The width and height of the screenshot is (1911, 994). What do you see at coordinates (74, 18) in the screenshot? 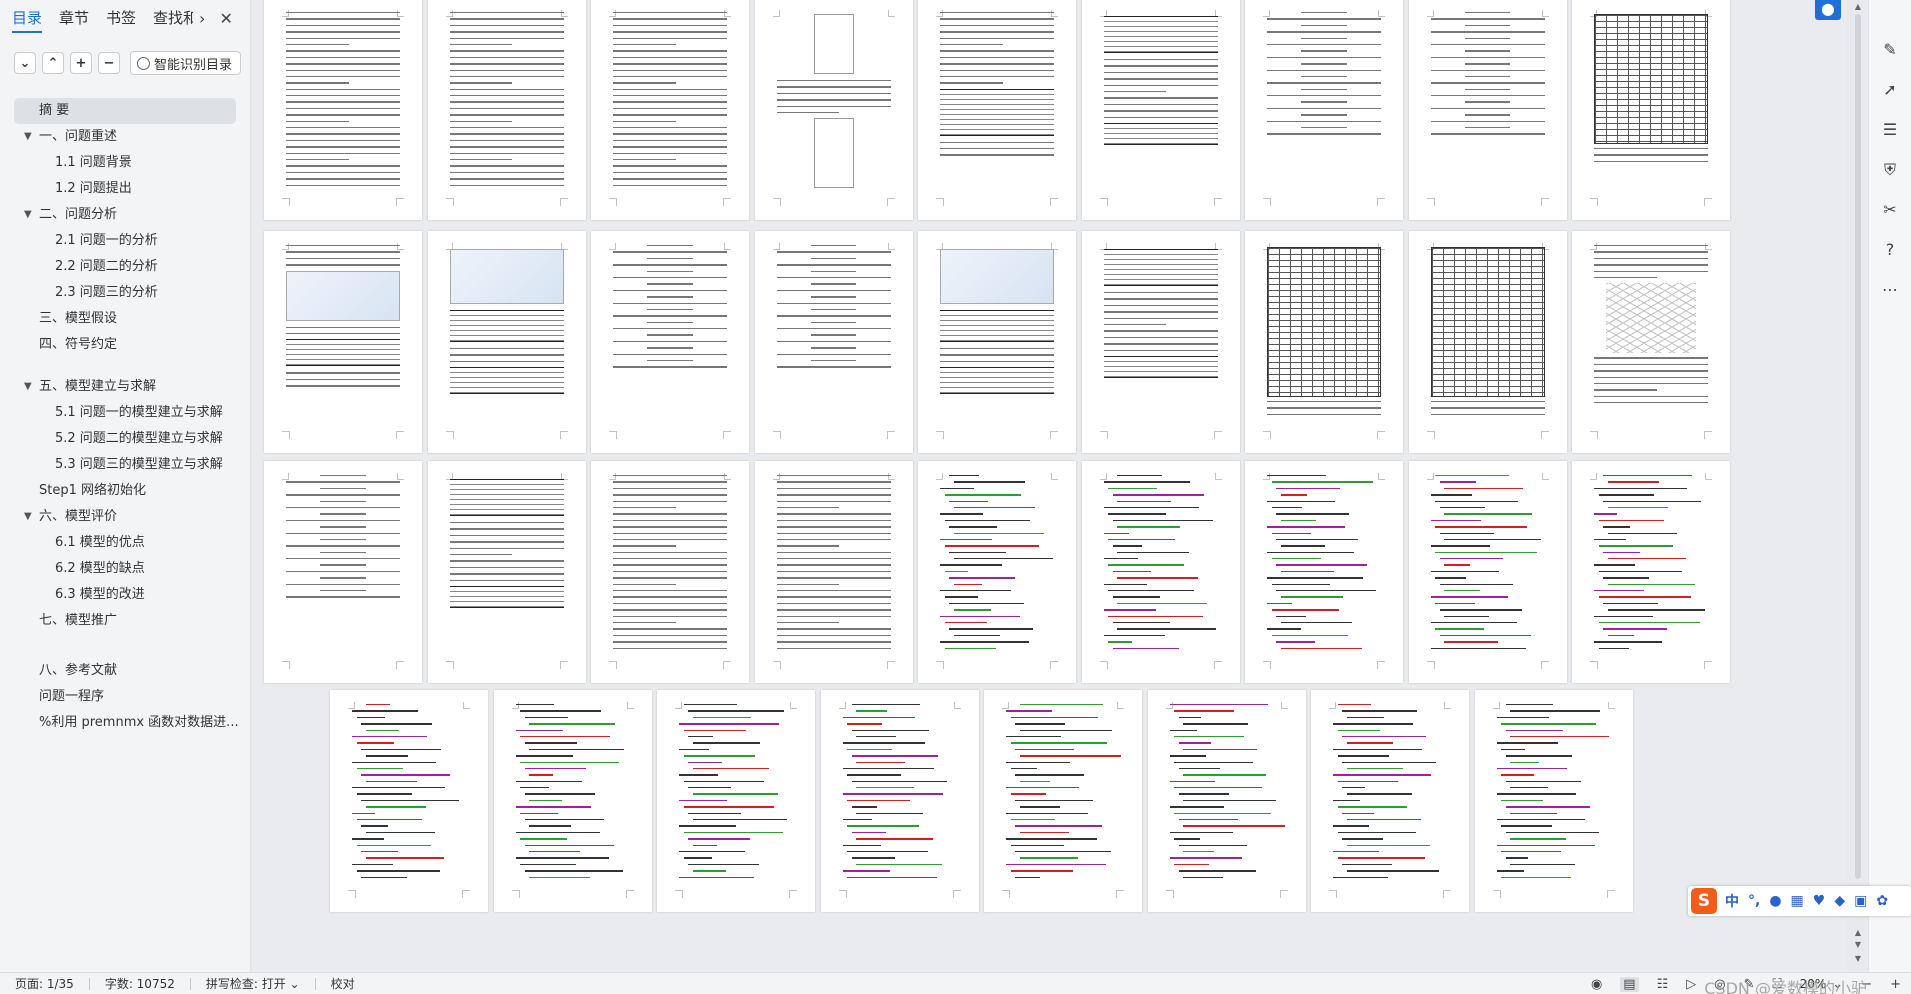
I see `tab-chapters: 章节` at bounding box center [74, 18].